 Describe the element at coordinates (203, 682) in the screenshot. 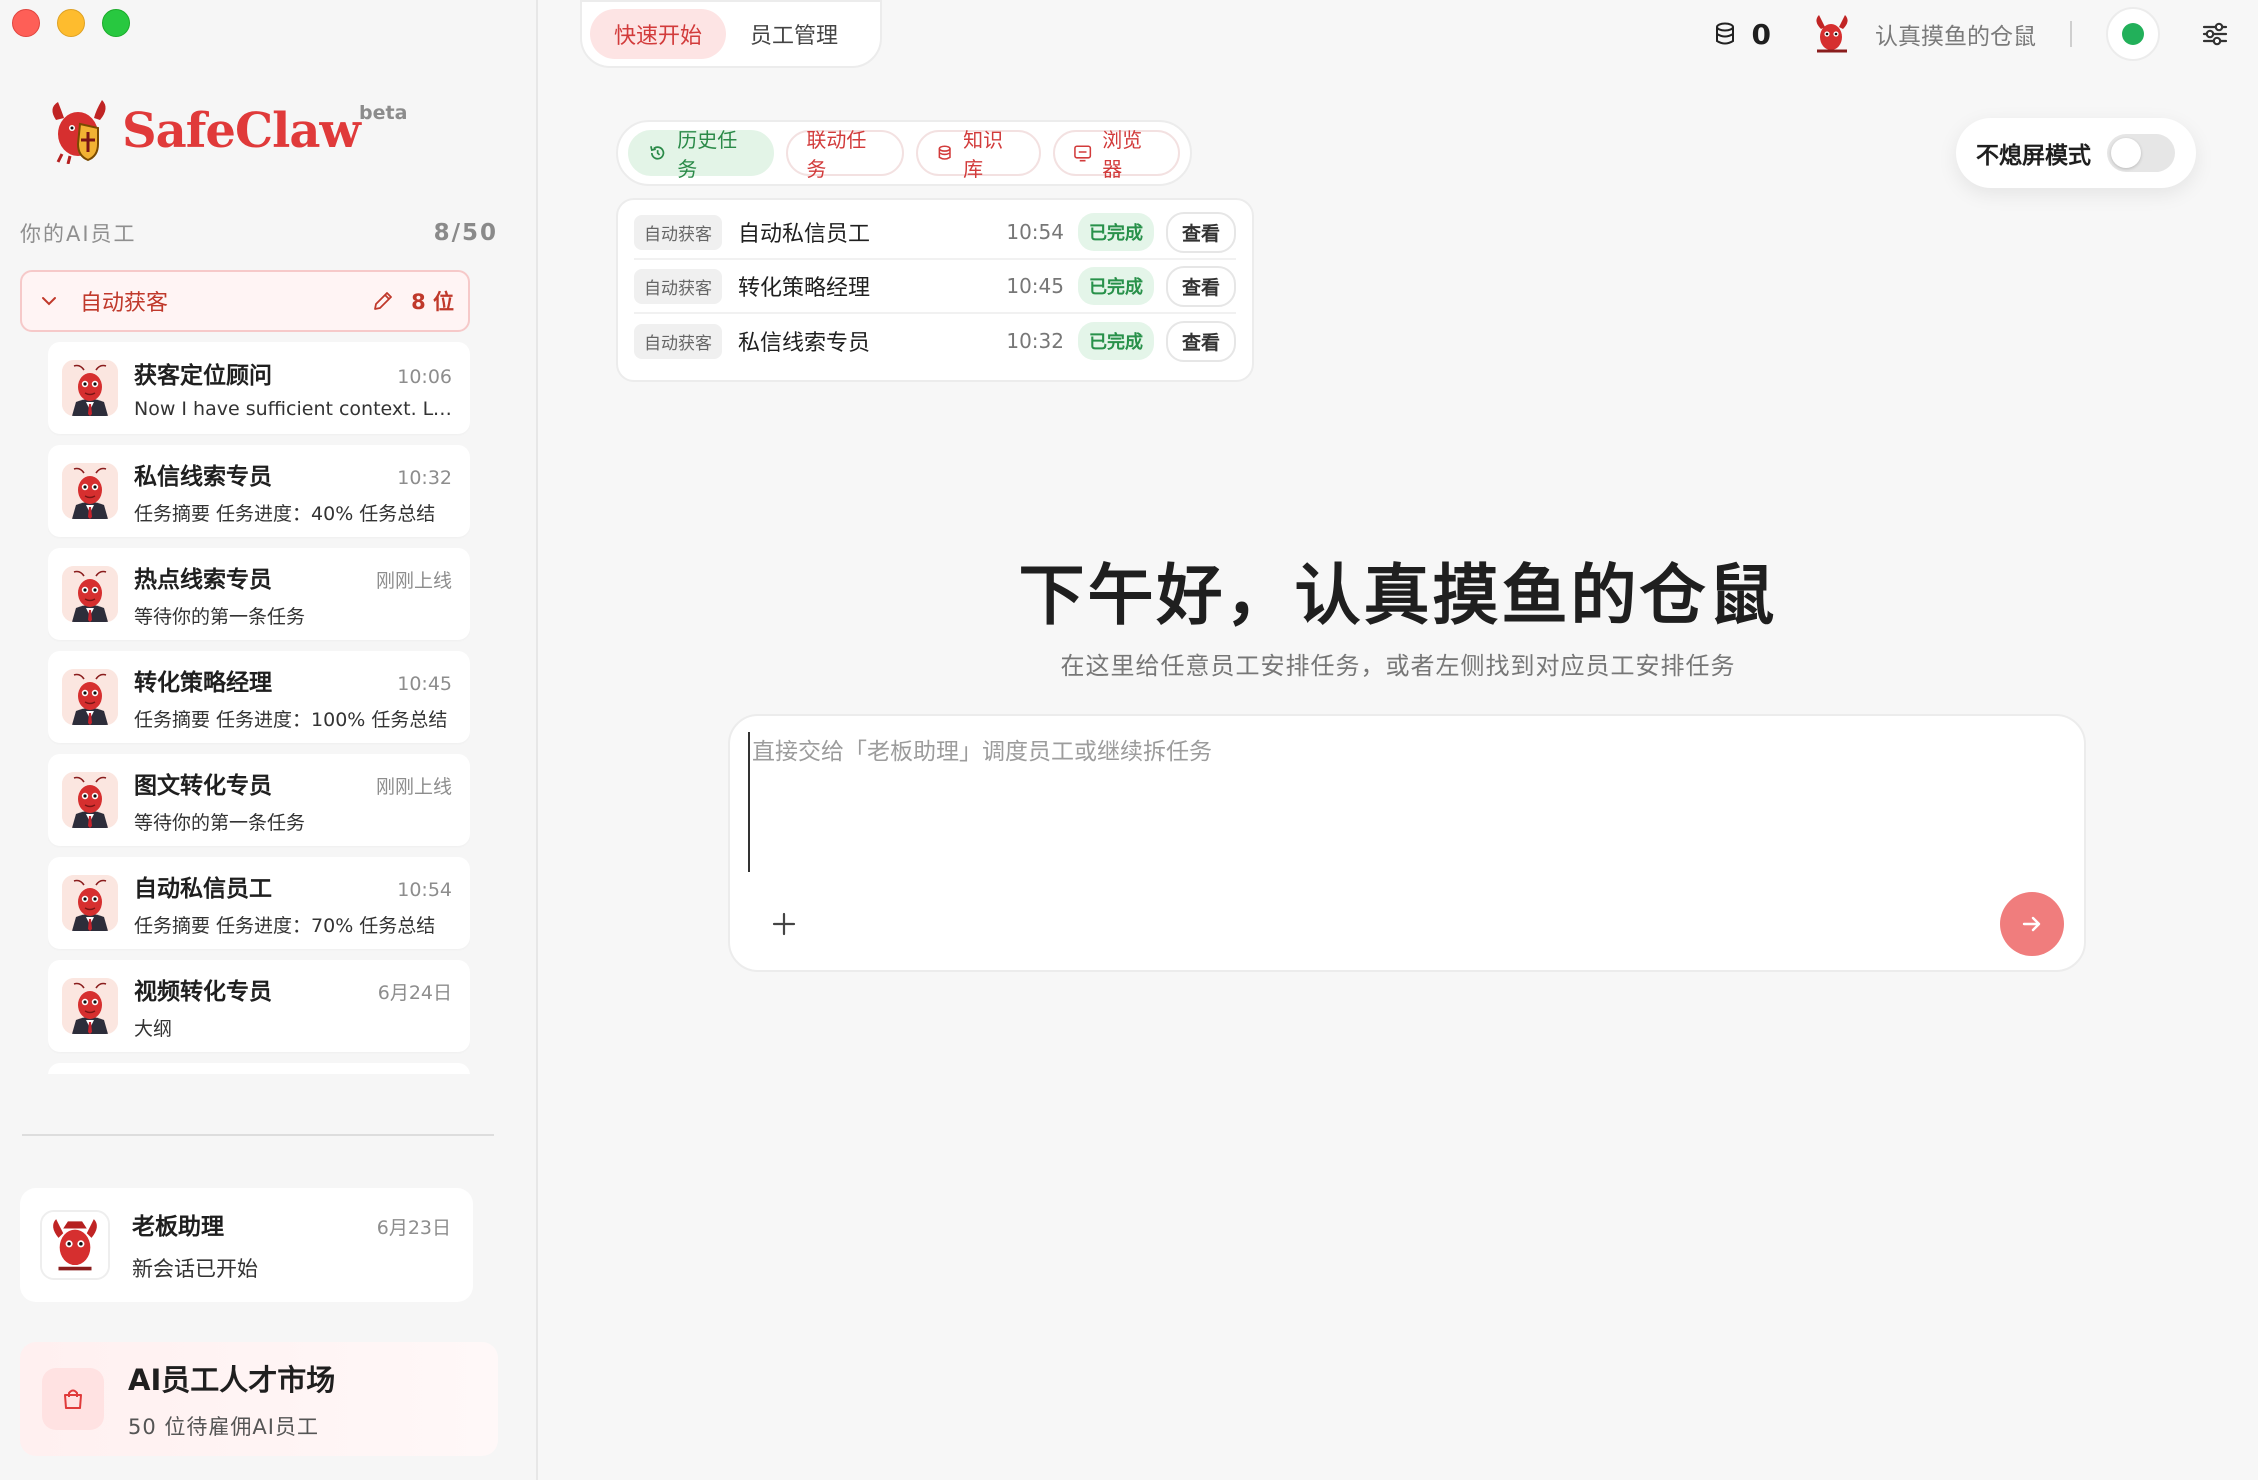

I see `employee-name: 转化策略经理` at that location.